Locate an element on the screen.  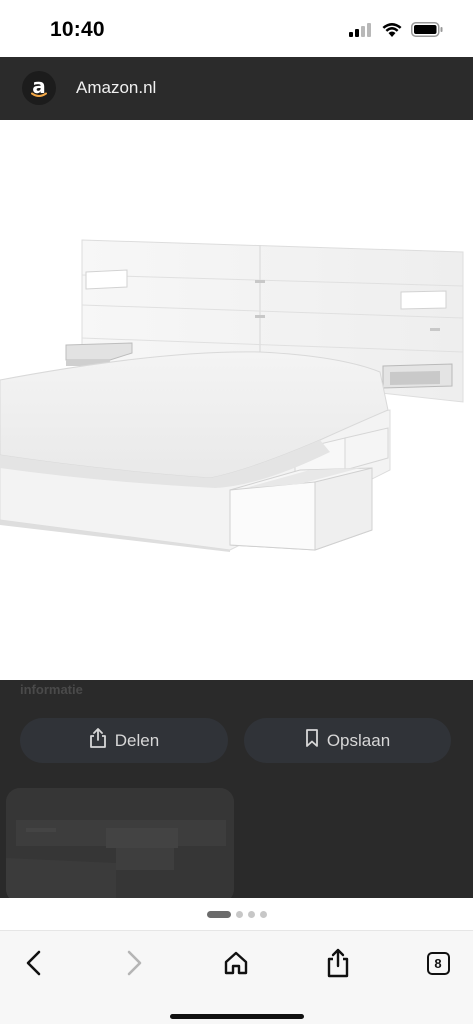
related-image-thumbnail is located at coordinates (120, 843).